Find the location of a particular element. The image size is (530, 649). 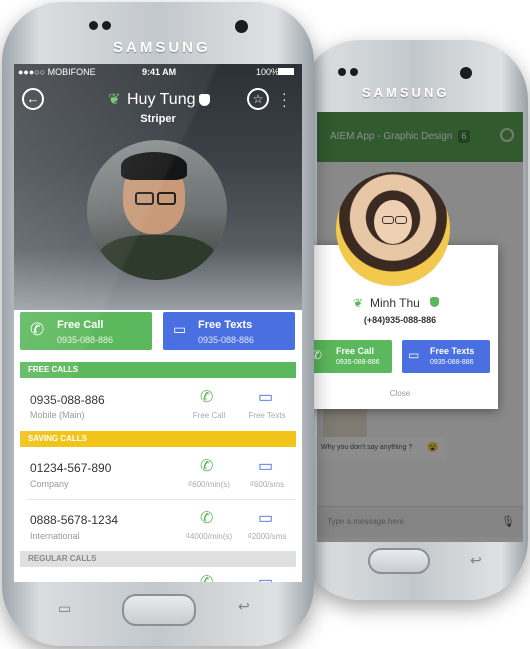

back-phone-brand: SAMSUNG is located at coordinates (406, 92).